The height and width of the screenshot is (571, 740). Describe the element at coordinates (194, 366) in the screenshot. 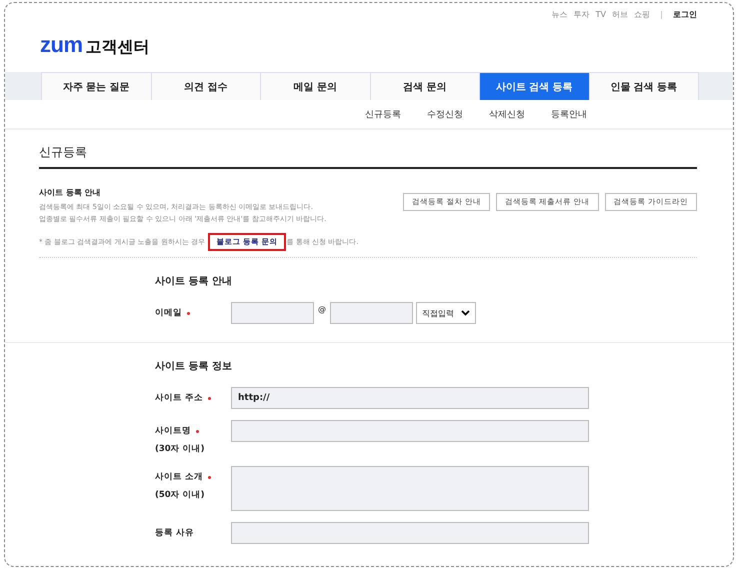

I see `form-section-title: 사이트 등록 정보` at that location.